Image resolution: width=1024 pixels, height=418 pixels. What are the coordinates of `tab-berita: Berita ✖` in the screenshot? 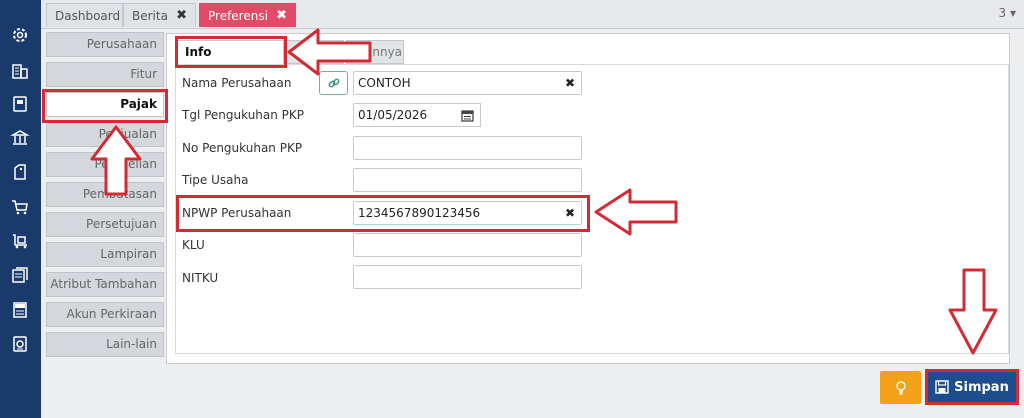 It's located at (159, 15).